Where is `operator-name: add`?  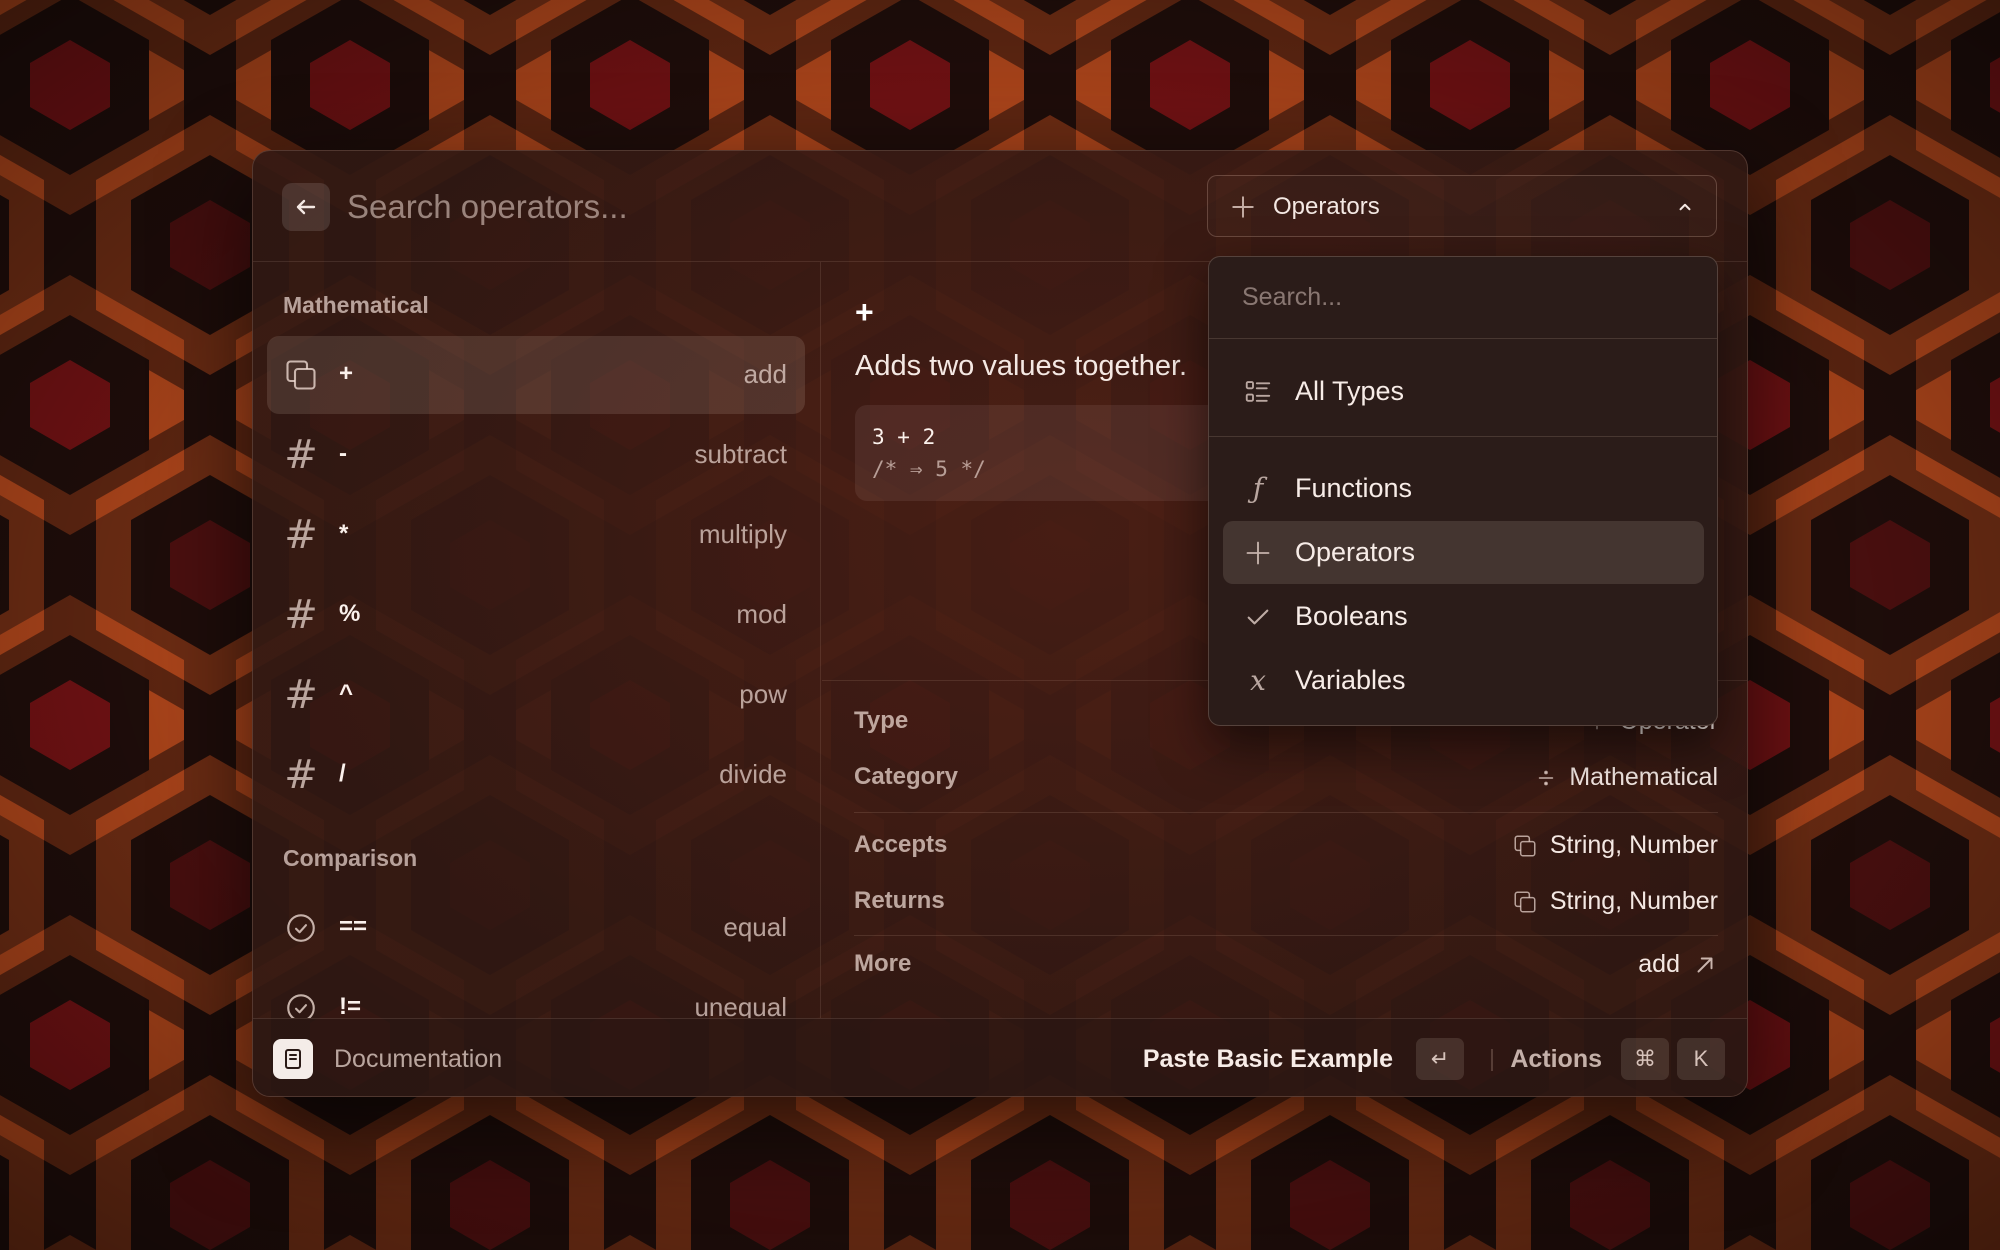 operator-name: add is located at coordinates (765, 374).